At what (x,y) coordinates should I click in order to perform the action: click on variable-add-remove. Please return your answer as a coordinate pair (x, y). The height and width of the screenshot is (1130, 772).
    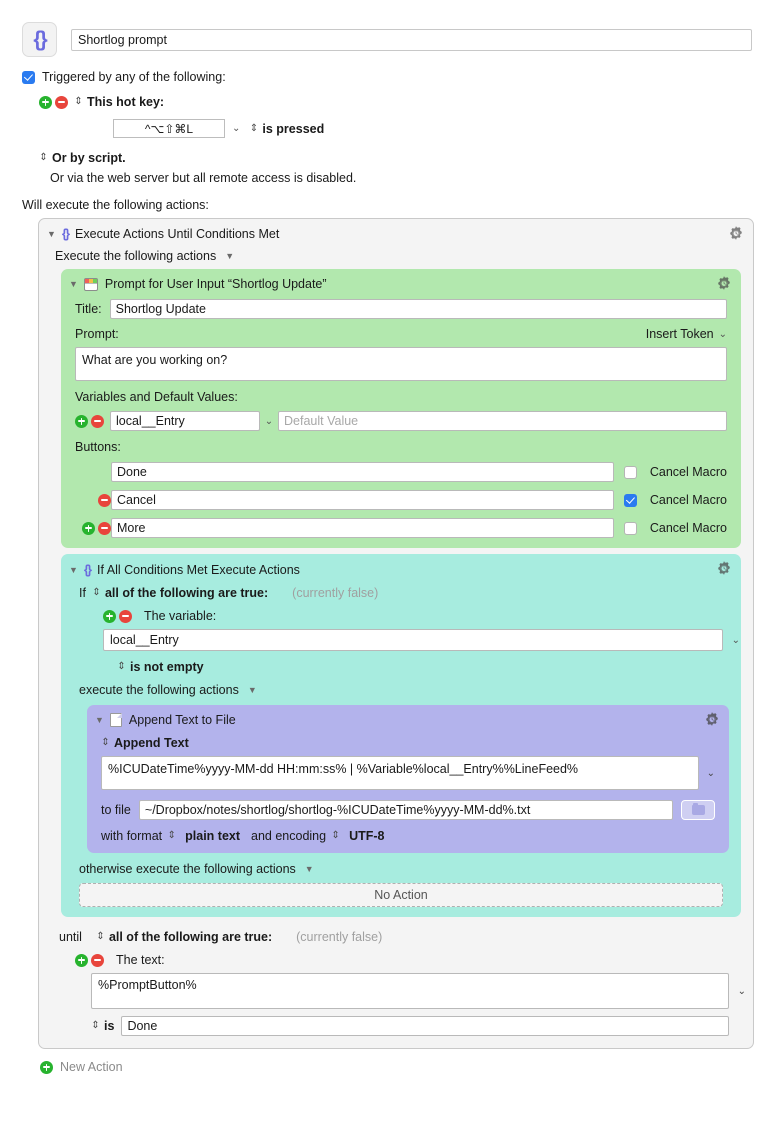
    Looking at the image, I should click on (89, 421).